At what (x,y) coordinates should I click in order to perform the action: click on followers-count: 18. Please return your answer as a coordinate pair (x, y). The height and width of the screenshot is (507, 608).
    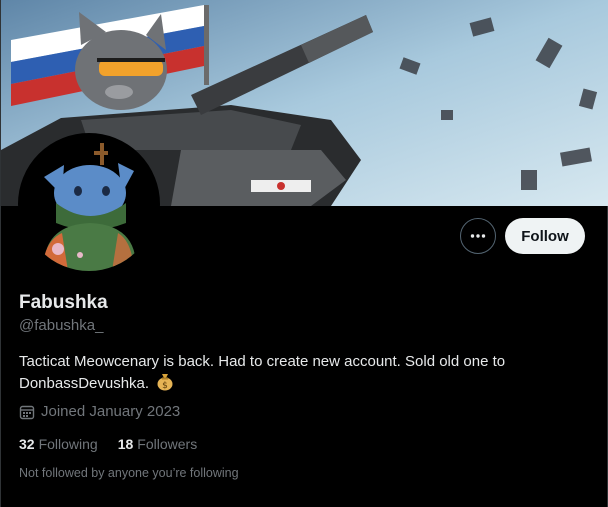
    Looking at the image, I should click on (125, 444).